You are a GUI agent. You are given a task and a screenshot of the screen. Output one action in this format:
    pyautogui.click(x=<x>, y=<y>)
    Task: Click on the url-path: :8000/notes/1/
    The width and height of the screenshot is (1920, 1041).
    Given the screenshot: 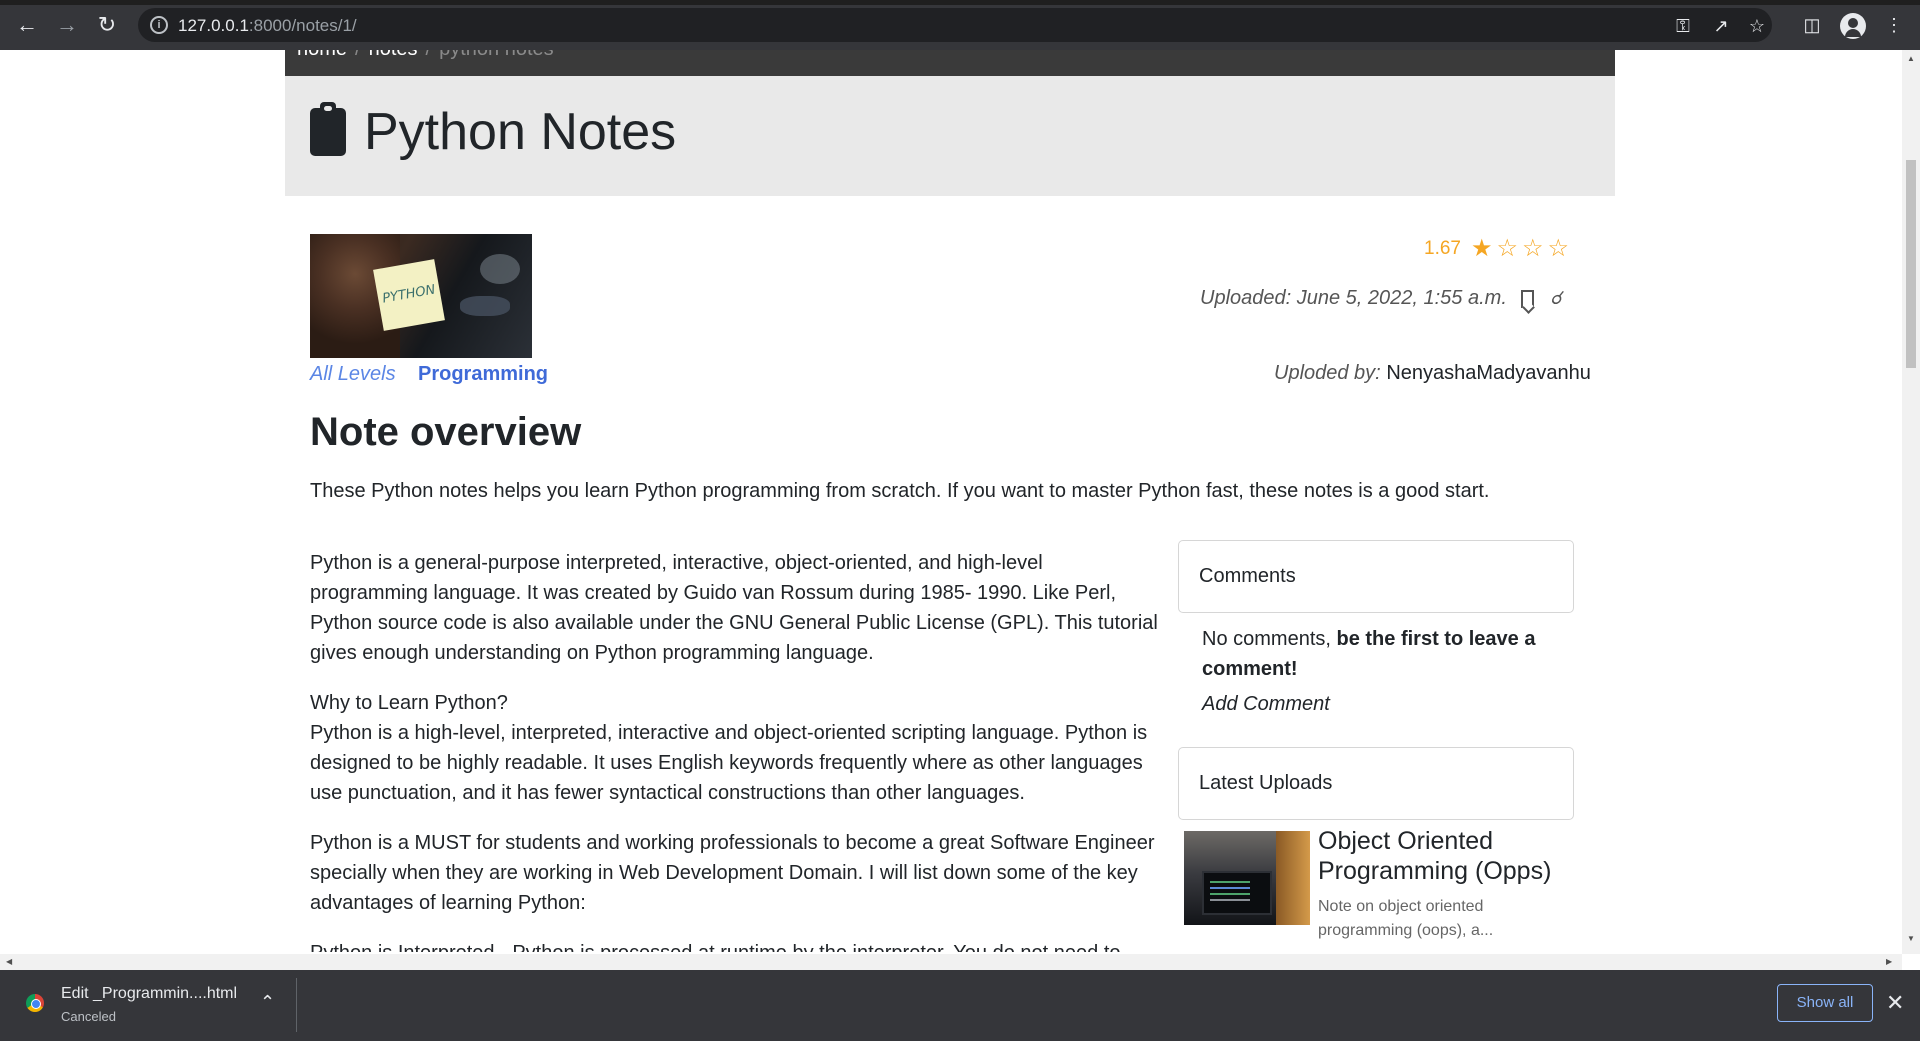 What is the action you would take?
    pyautogui.click(x=302, y=25)
    